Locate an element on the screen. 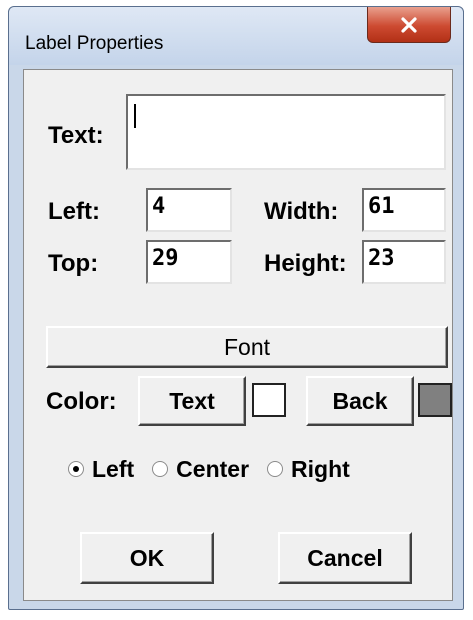  width-input: 61 is located at coordinates (404, 210).